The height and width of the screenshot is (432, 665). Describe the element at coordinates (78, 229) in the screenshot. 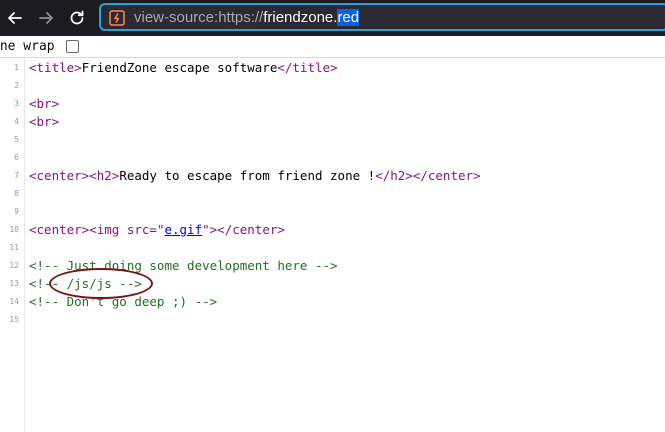

I see `img-open-tag: <center><img` at that location.